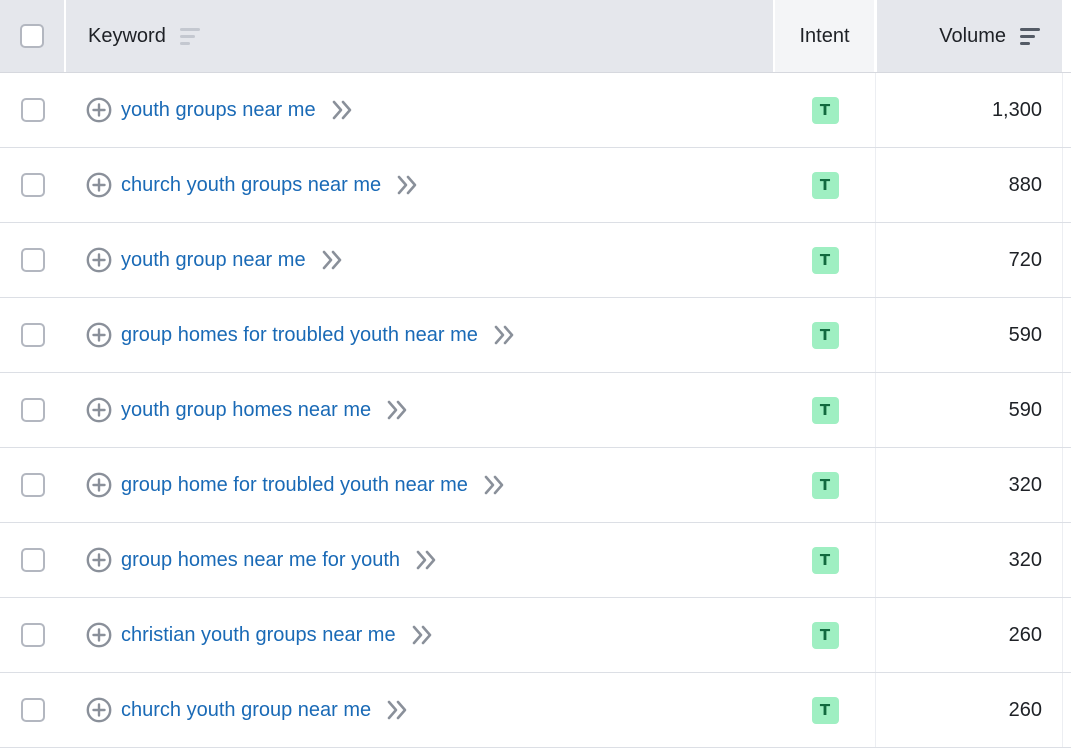 The height and width of the screenshot is (748, 1071). I want to click on table-row: church youth groups near me T 880, so click(535, 185).